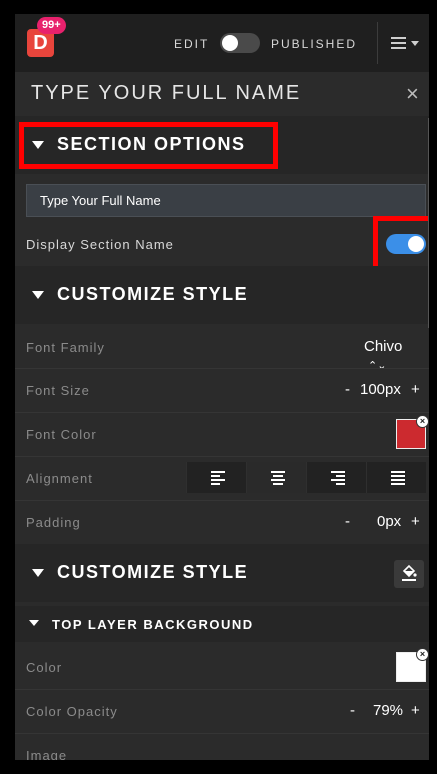 This screenshot has height=774, width=437. Describe the element at coordinates (58, 390) in the screenshot. I see `font-size-label: Font Size` at that location.